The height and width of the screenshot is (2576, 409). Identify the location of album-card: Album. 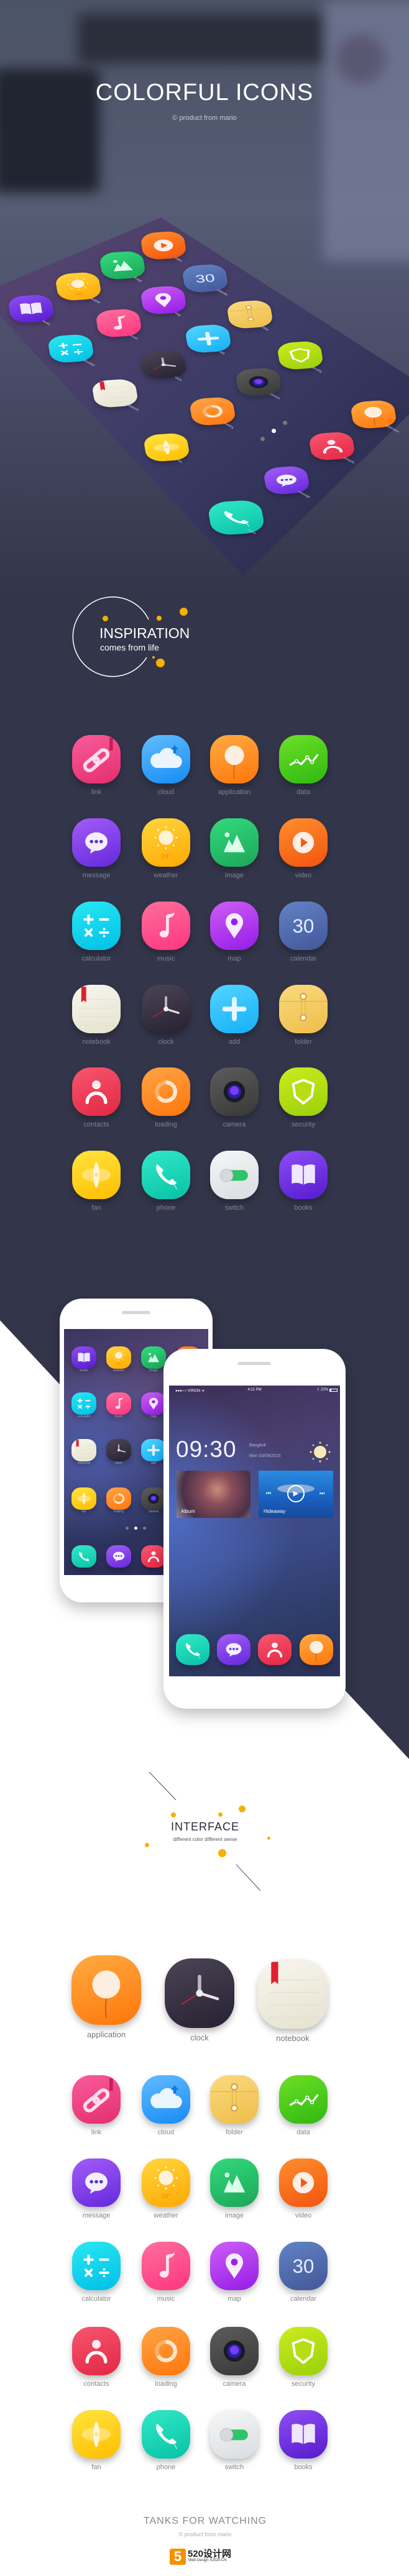
(213, 1494).